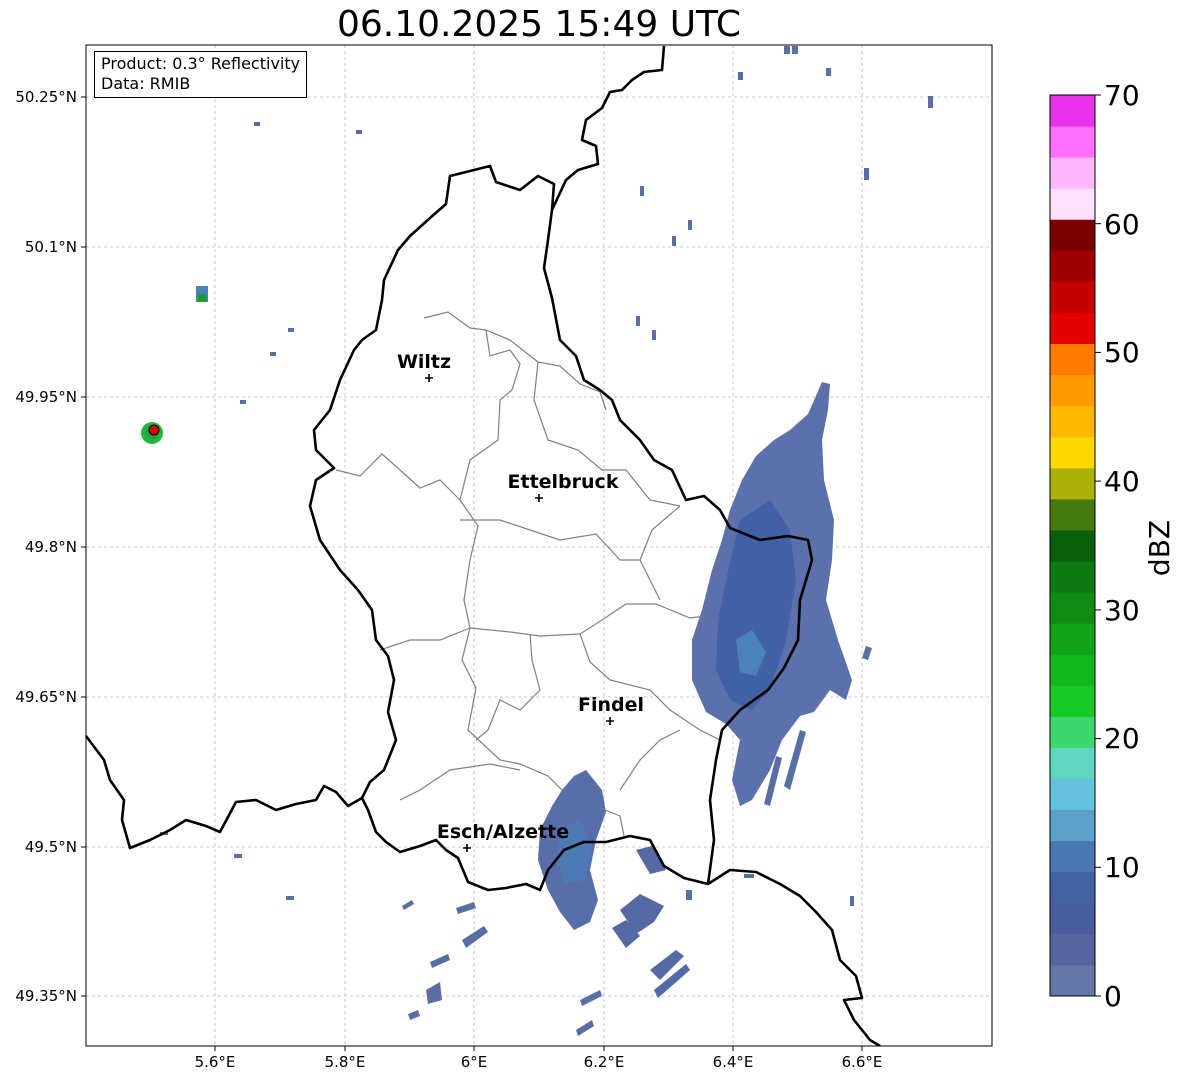  What do you see at coordinates (1159, 548) in the screenshot?
I see `colorbar-axis-label: dBZ` at bounding box center [1159, 548].